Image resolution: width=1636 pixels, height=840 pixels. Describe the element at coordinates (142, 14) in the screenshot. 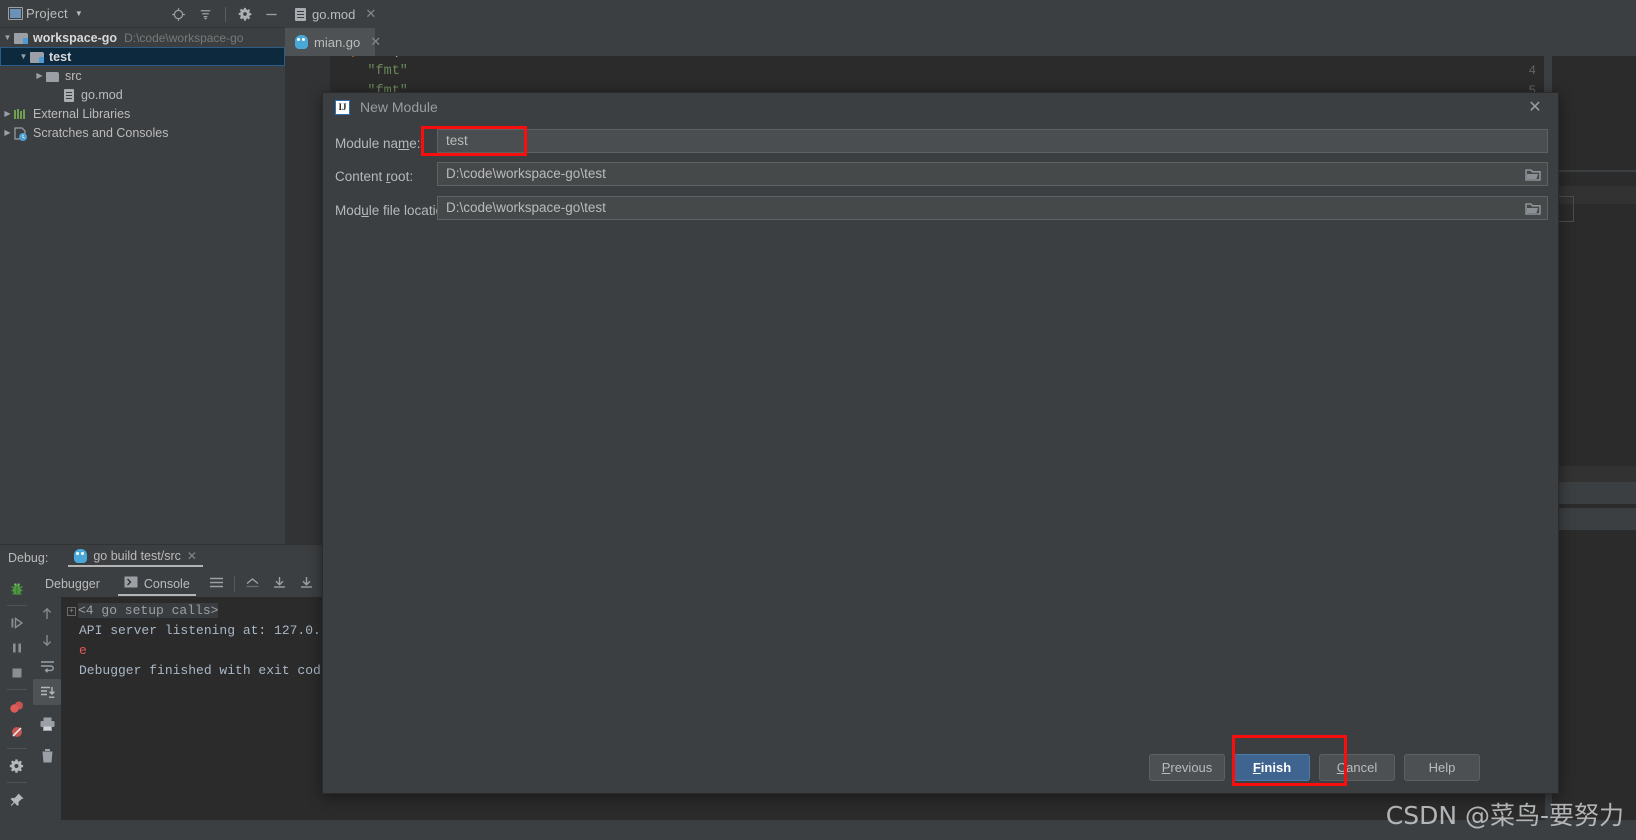

I see `project-panel-header: Project ▼` at that location.